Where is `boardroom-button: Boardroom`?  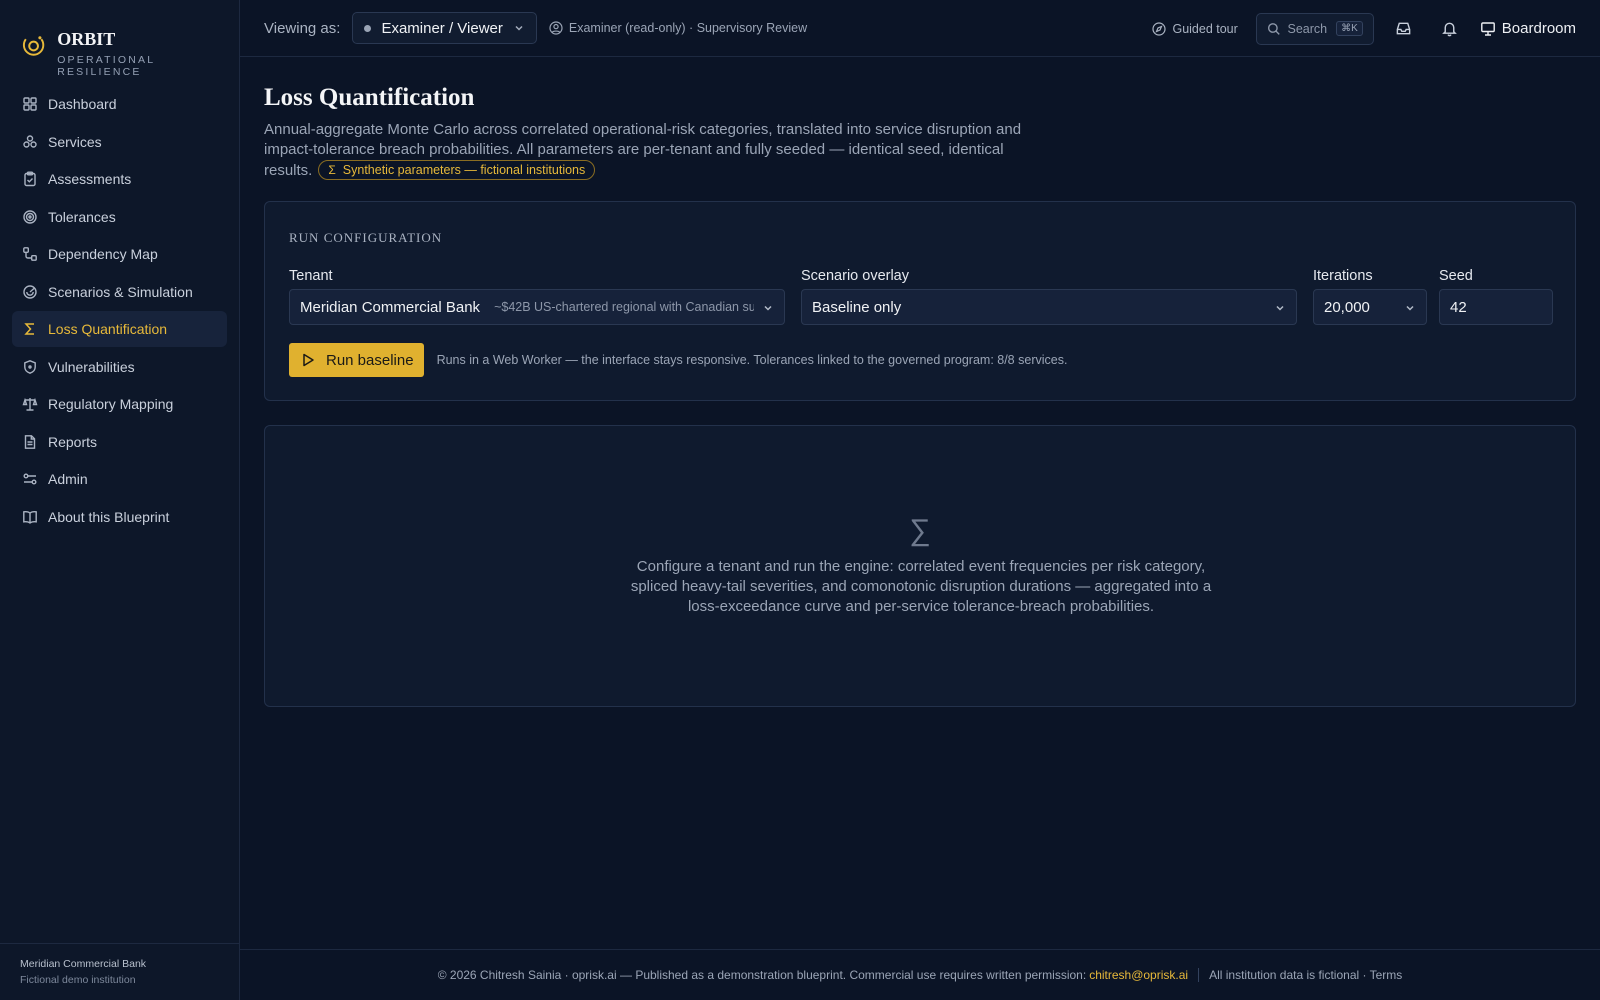
boardroom-button: Boardroom is located at coordinates (1528, 28).